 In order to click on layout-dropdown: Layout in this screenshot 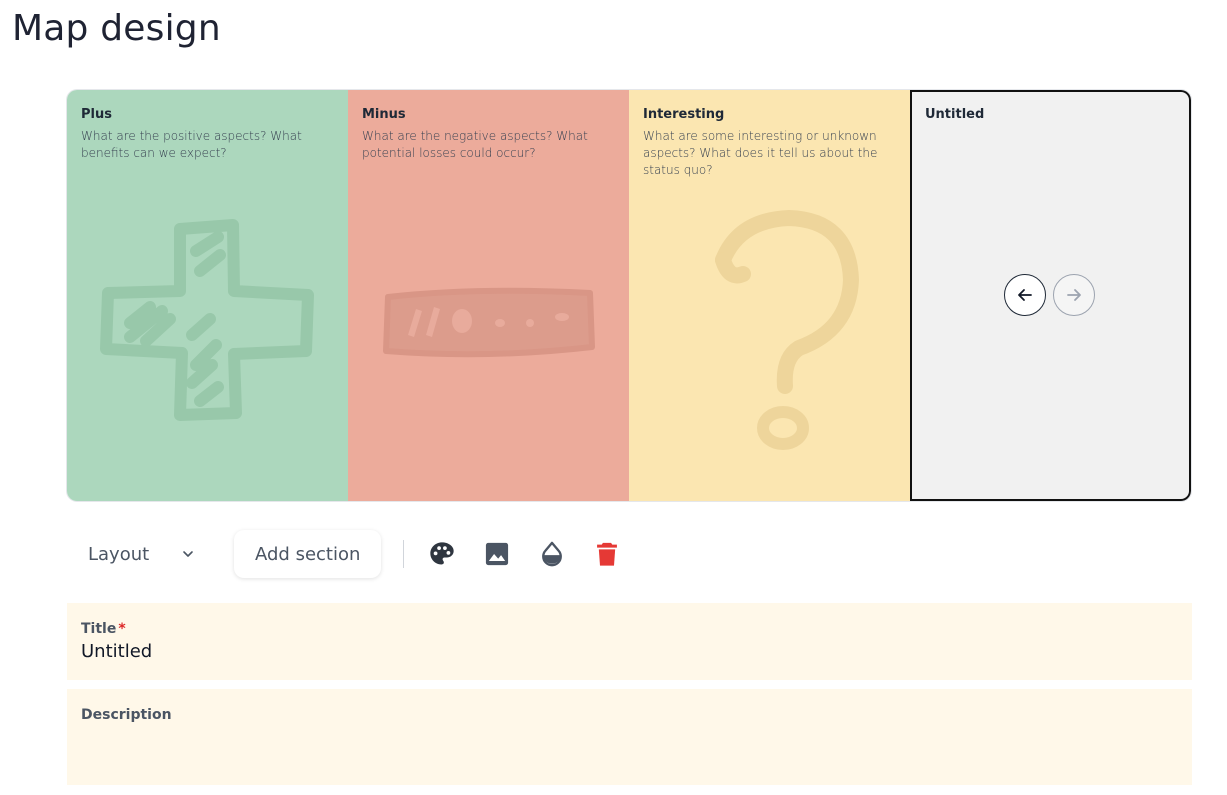, I will do `click(141, 554)`.